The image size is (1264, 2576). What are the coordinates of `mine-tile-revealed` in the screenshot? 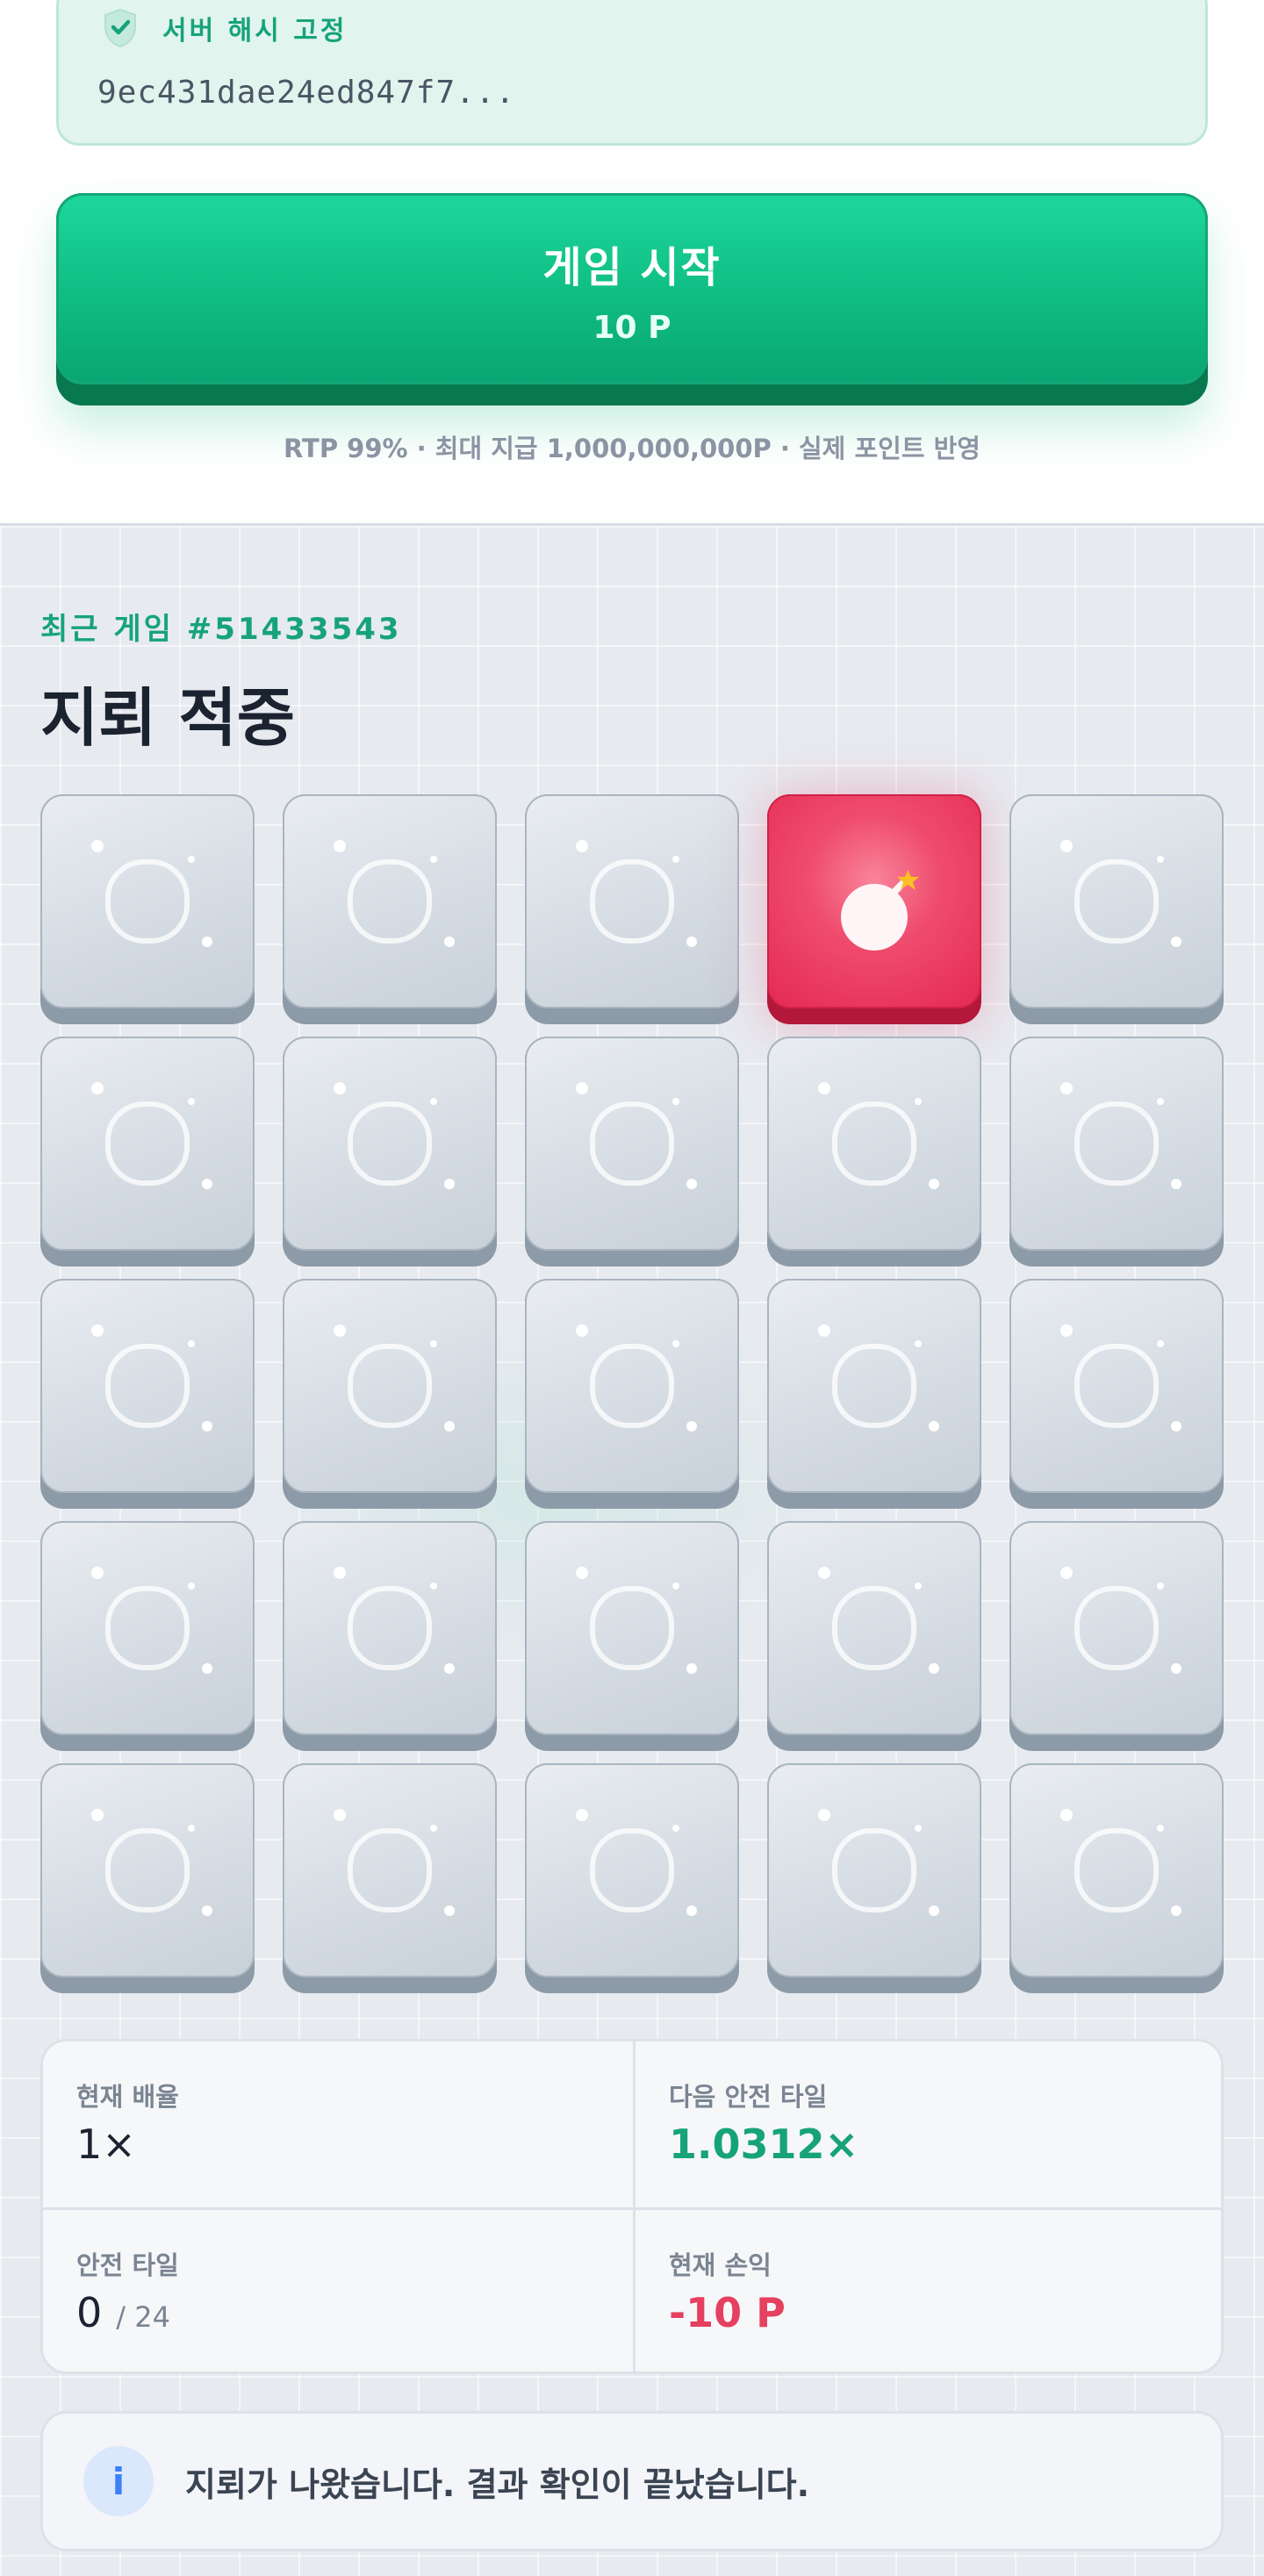 It's located at (874, 909).